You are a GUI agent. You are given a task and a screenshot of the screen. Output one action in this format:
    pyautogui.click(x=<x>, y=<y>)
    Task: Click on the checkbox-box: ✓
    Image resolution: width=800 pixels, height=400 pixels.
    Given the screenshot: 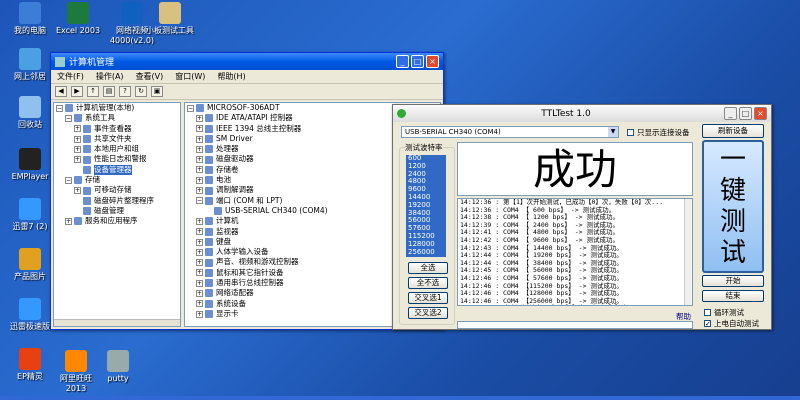 What is the action you would take?
    pyautogui.click(x=707, y=324)
    